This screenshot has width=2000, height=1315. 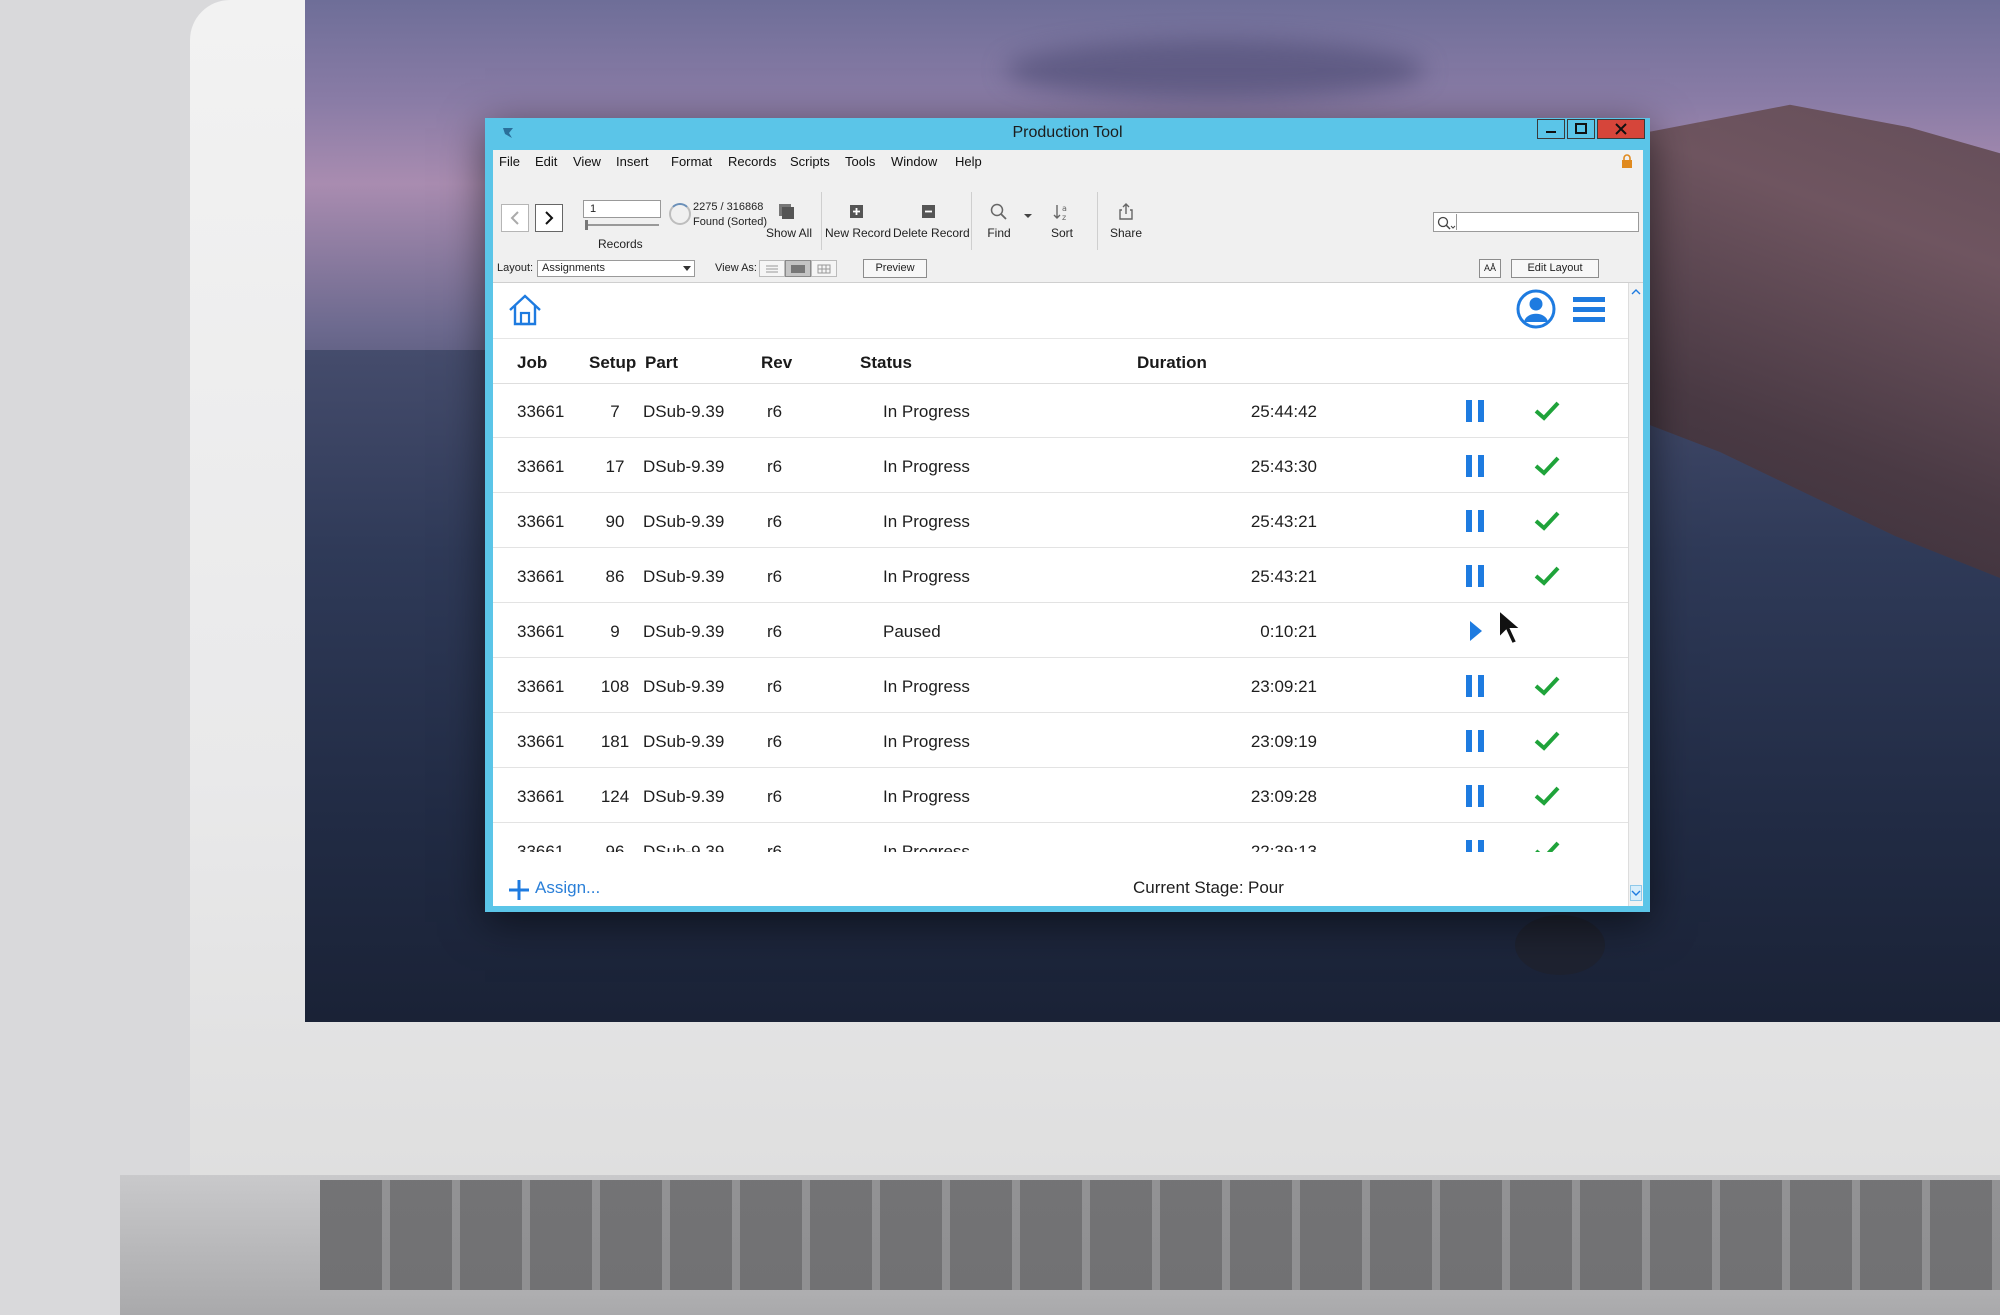 I want to click on table-row: 33661 17 DSub-9.39 r6 In Progress 25:43:30, so click(x=1060, y=466).